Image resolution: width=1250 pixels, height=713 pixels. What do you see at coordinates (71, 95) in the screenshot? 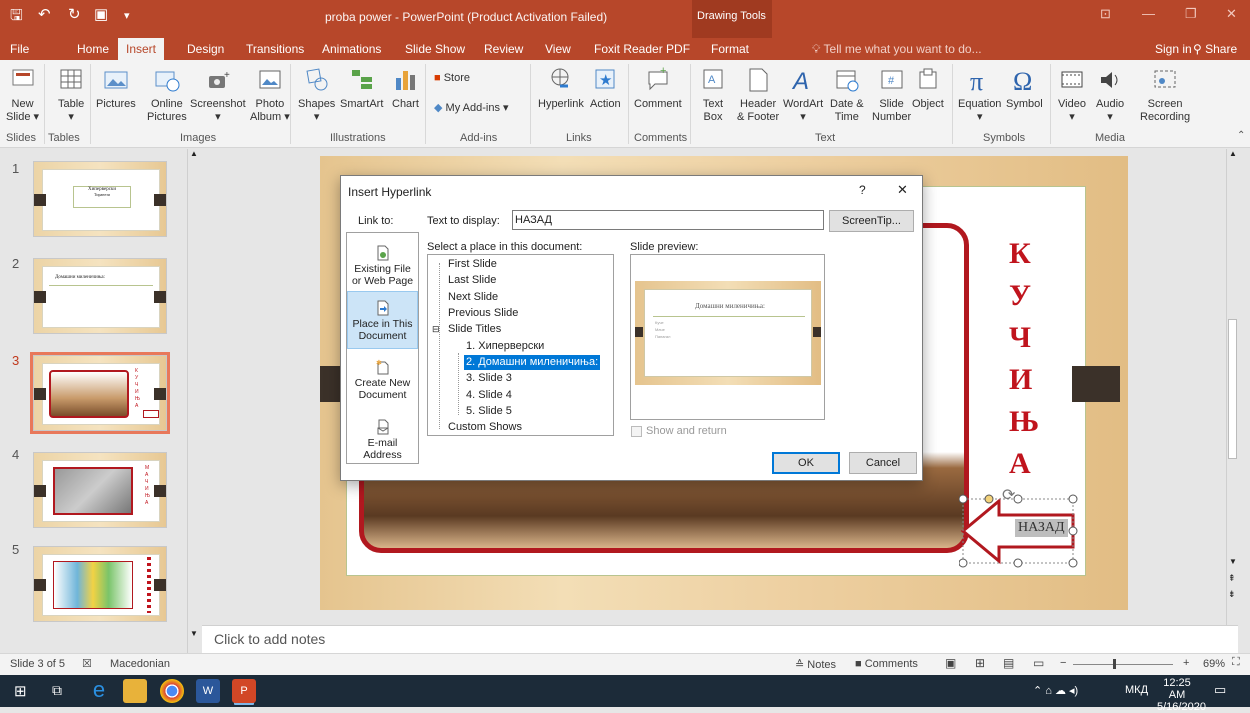
I see `table-button: Table ▾` at bounding box center [71, 95].